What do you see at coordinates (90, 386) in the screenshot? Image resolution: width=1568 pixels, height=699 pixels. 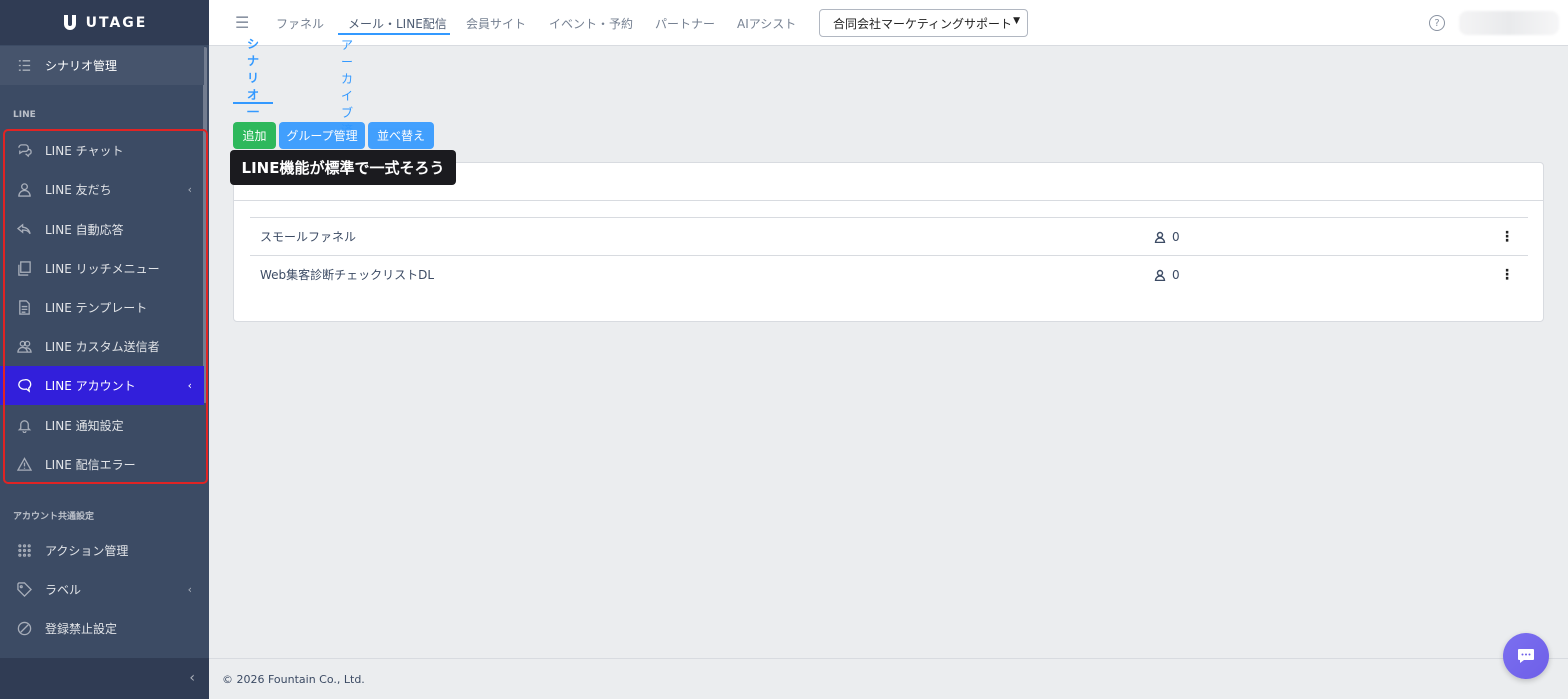 I see `sidebar-item-label: LINE アカウント` at bounding box center [90, 386].